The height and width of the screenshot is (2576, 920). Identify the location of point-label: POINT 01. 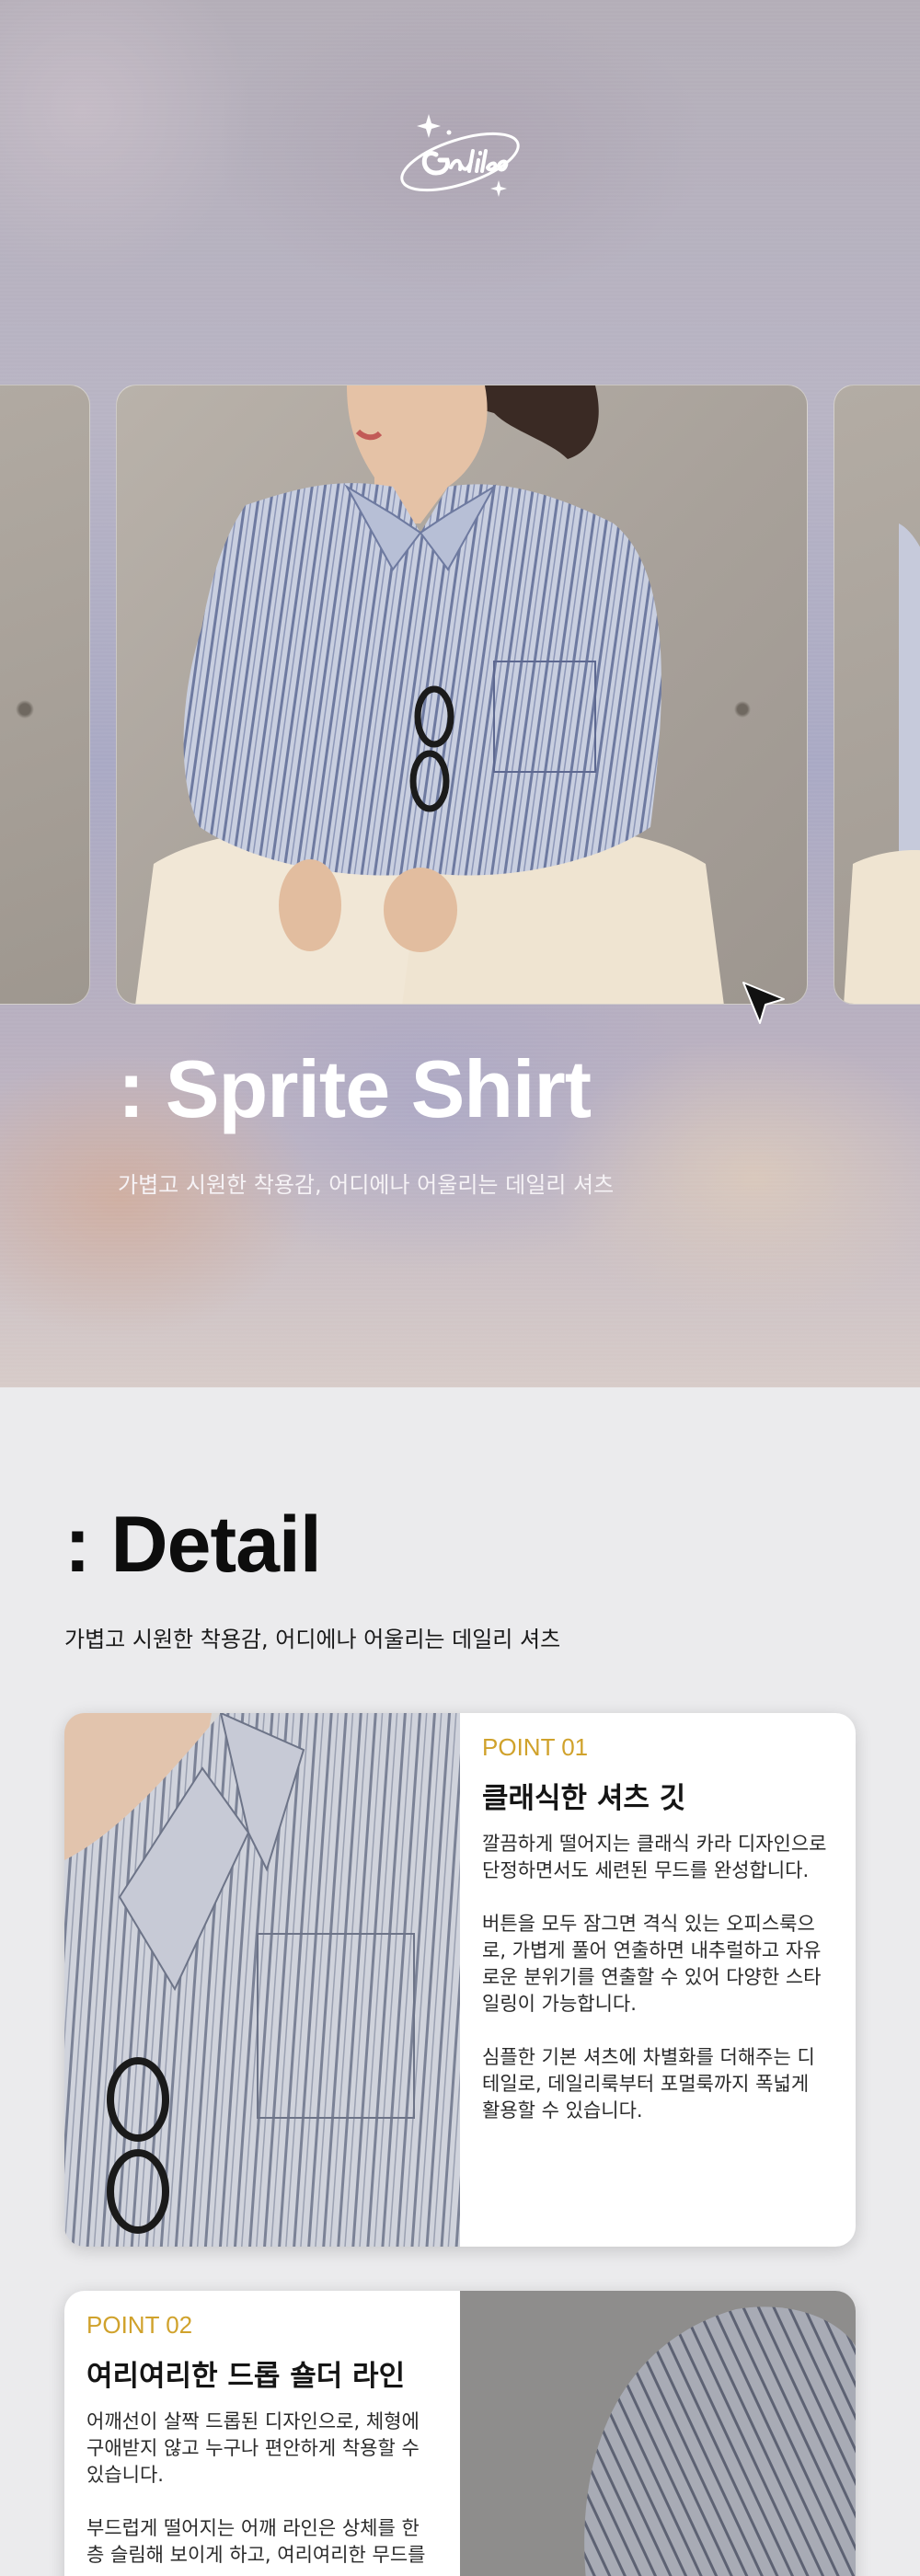
(535, 1747).